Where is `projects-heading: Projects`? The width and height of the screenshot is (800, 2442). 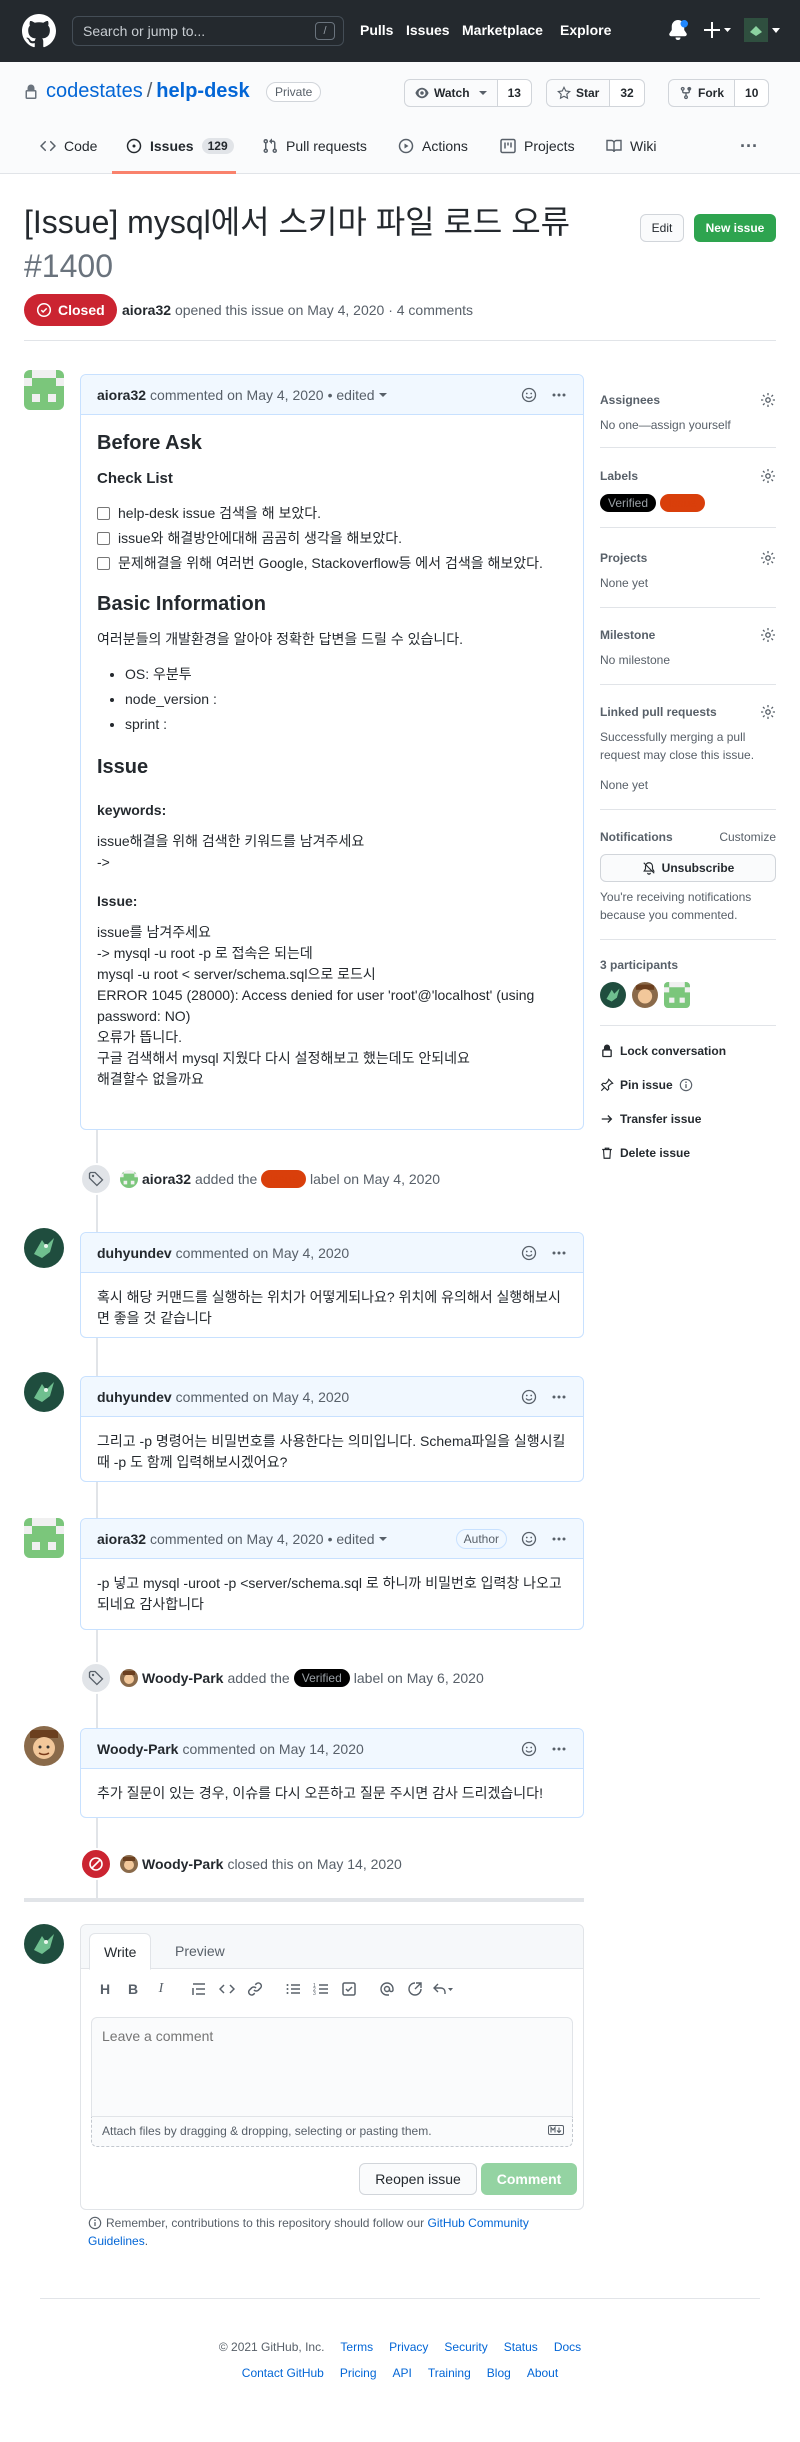 projects-heading: Projects is located at coordinates (623, 558).